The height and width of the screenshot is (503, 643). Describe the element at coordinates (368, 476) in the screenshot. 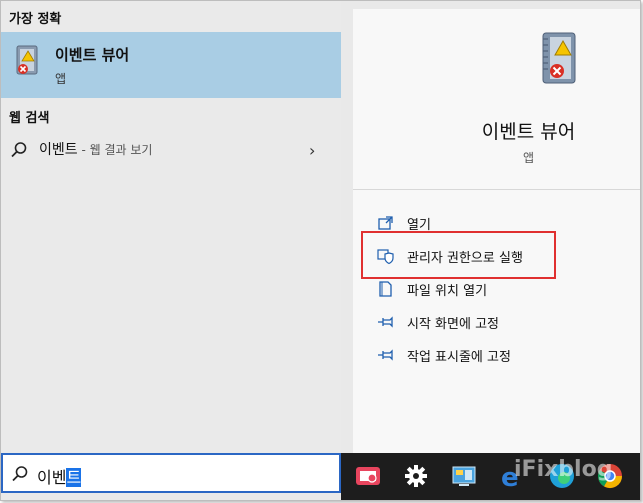

I see `media-app-icon` at that location.